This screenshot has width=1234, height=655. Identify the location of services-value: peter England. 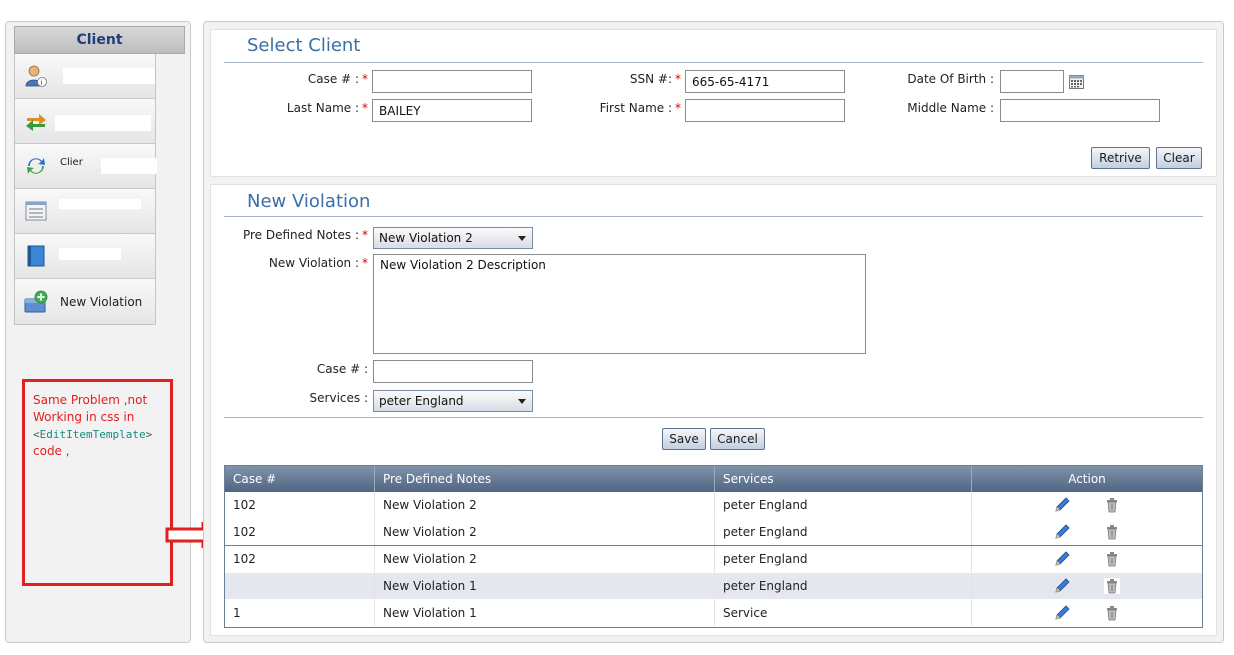
(421, 401).